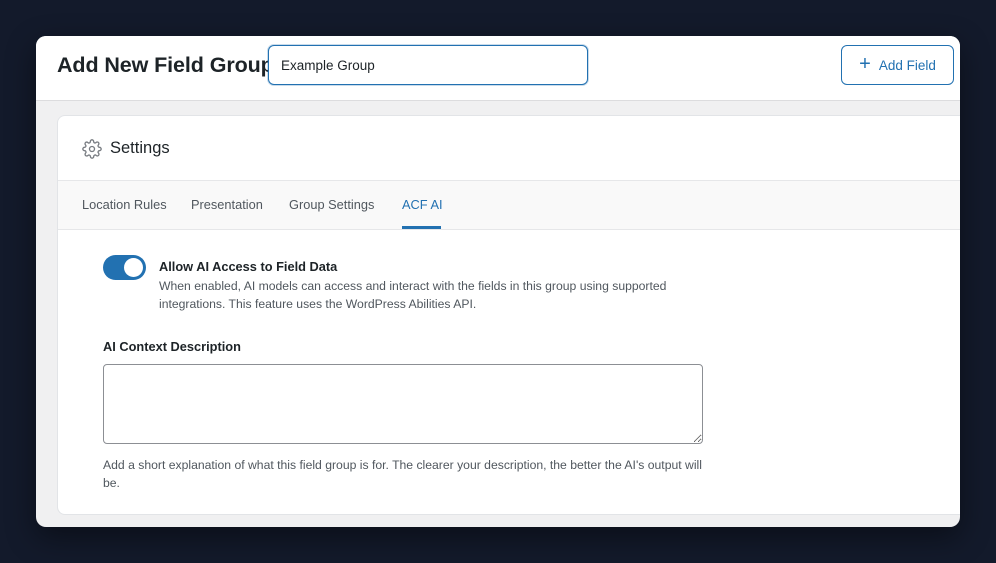  Describe the element at coordinates (92, 149) in the screenshot. I see `gear-icon` at that location.